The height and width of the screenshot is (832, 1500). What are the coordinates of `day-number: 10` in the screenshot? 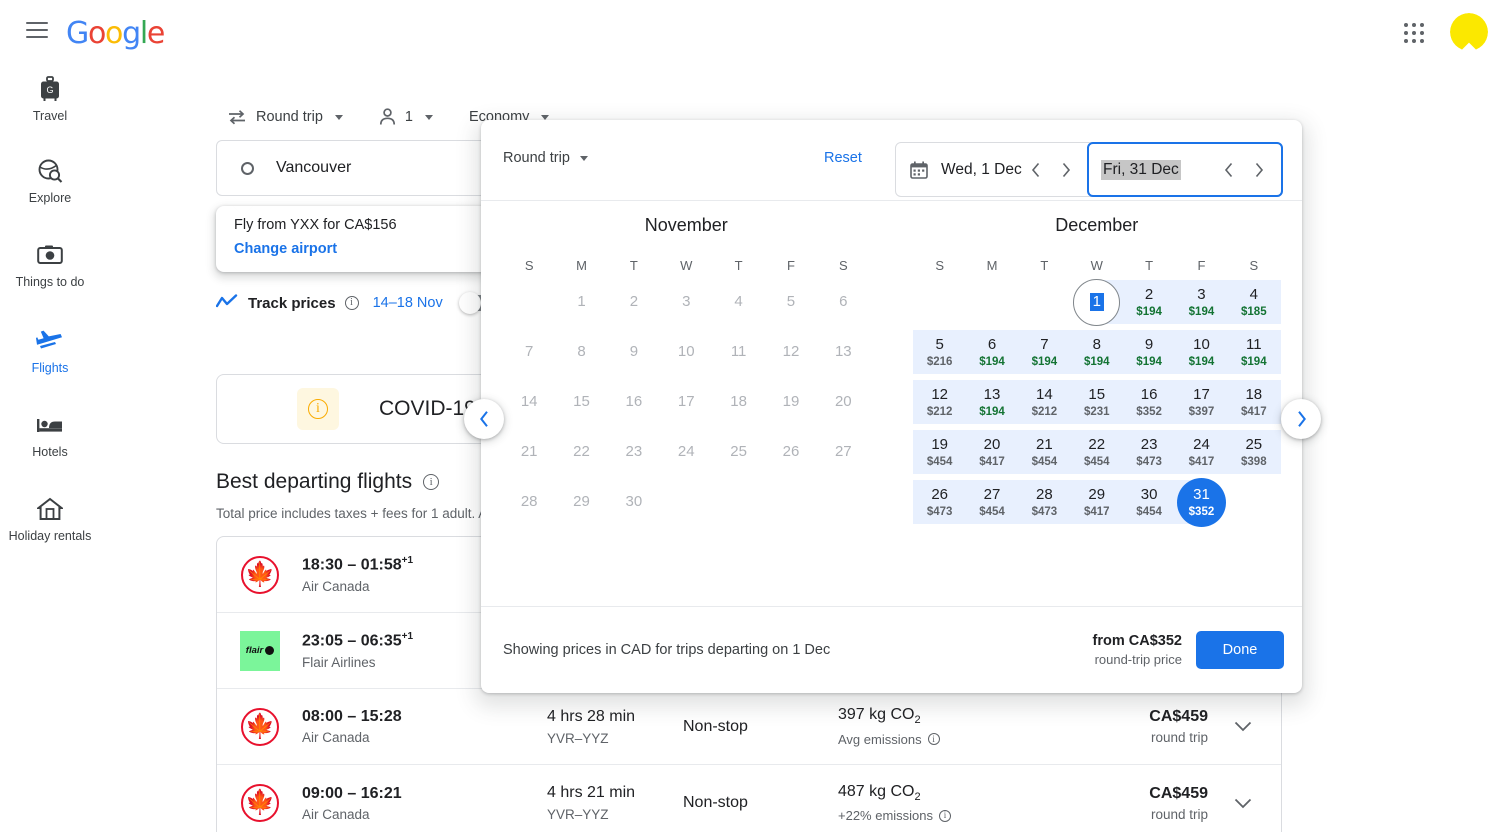 It's located at (686, 351).